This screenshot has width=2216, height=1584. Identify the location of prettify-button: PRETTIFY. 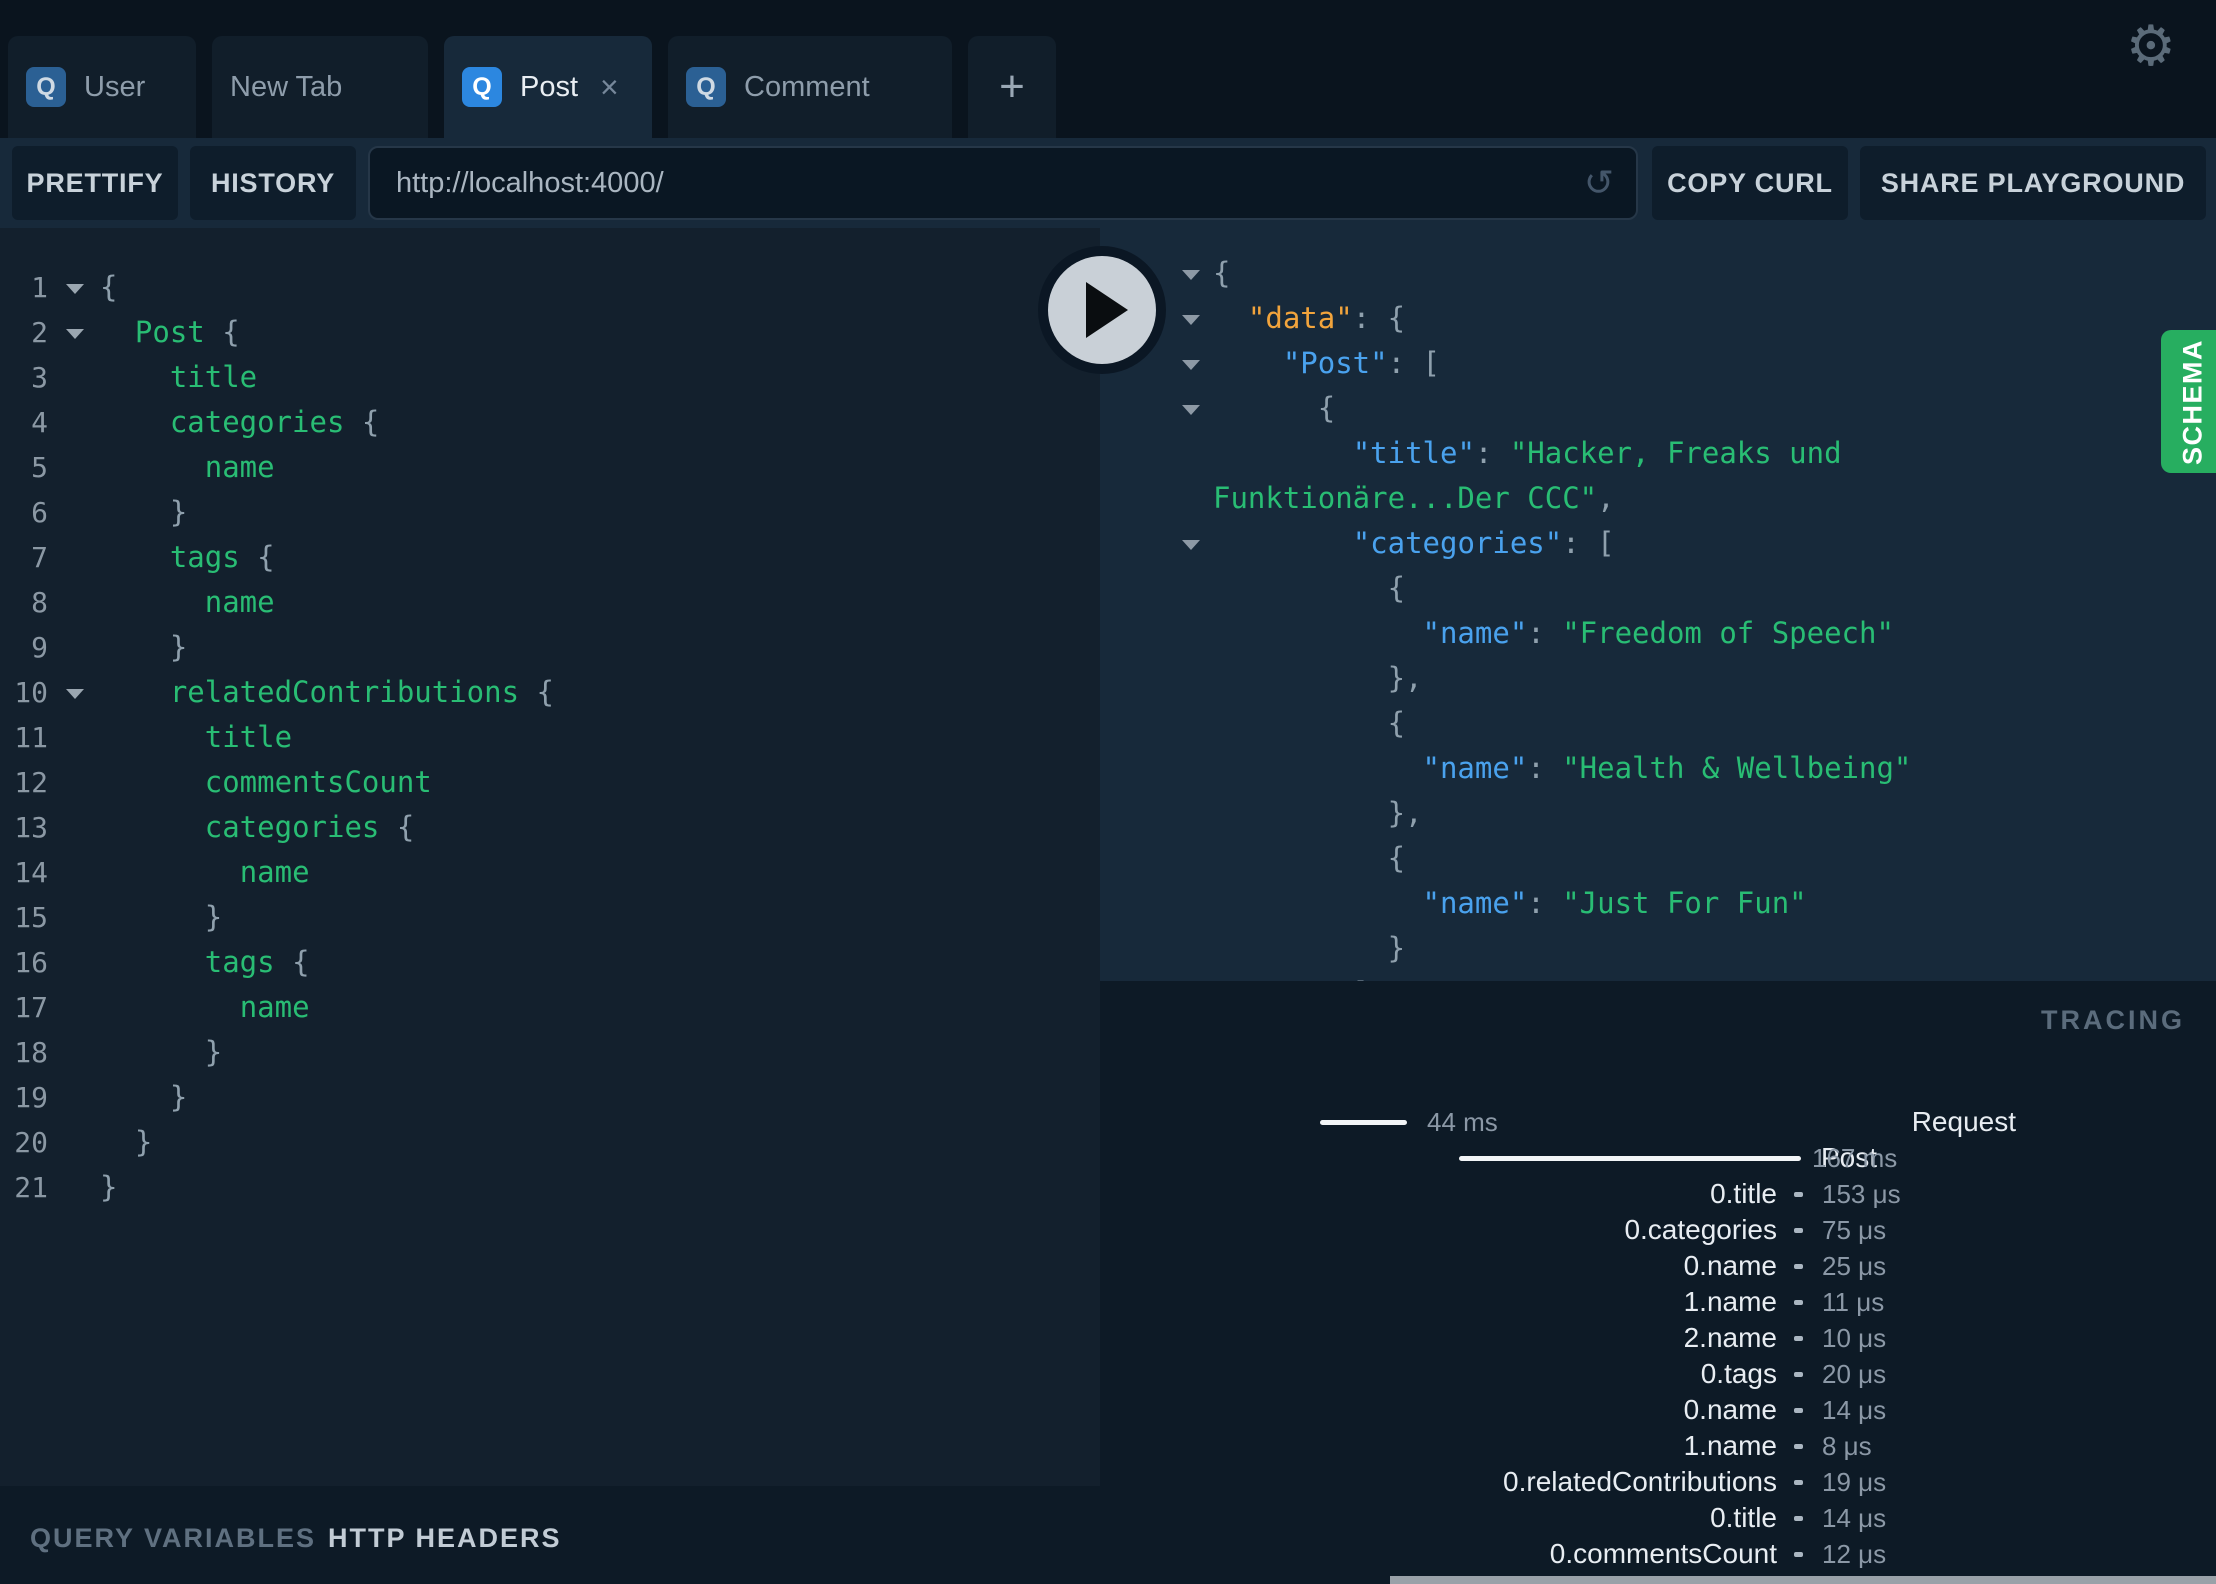
(95, 183).